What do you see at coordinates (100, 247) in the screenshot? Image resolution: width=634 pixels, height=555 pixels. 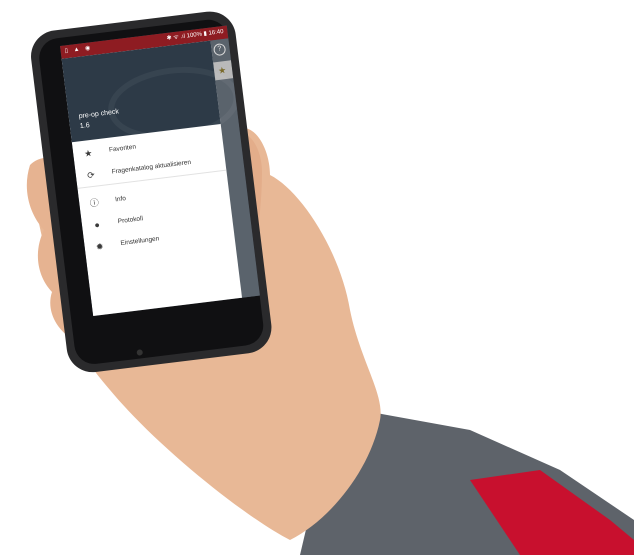 I see `gear-icon: ✹` at bounding box center [100, 247].